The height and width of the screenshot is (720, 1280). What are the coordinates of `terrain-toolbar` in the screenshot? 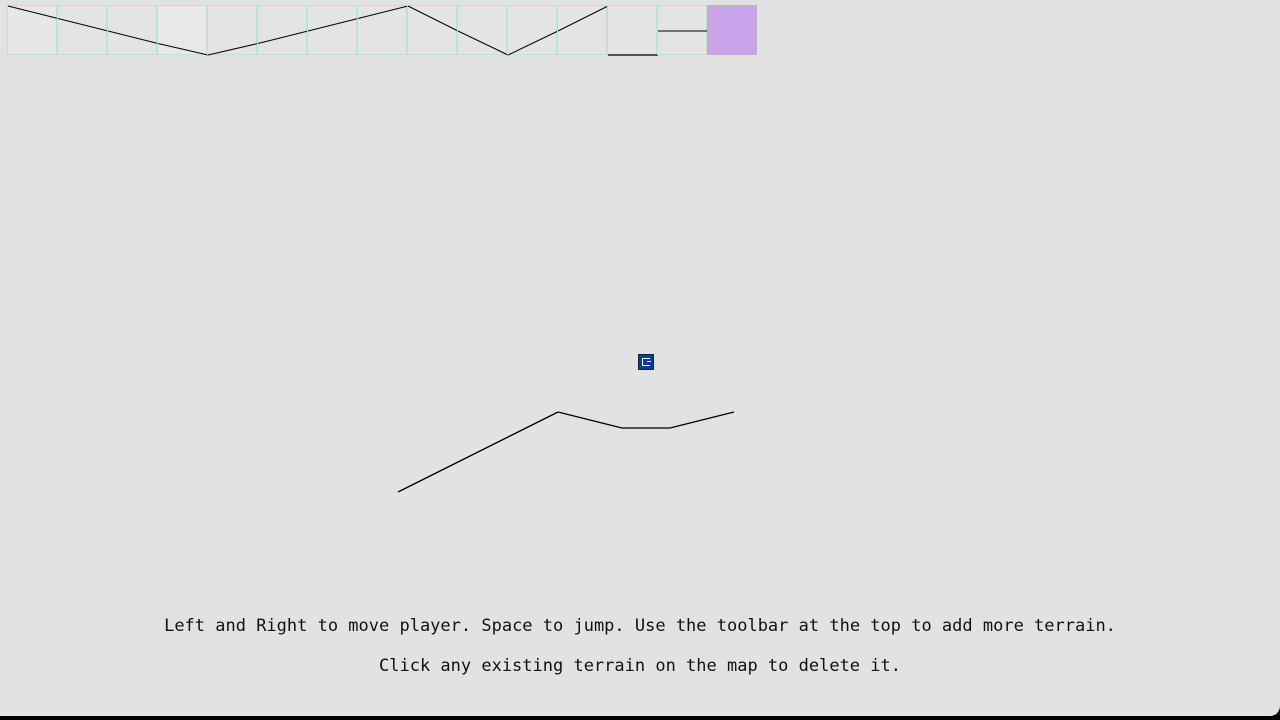 It's located at (382, 30).